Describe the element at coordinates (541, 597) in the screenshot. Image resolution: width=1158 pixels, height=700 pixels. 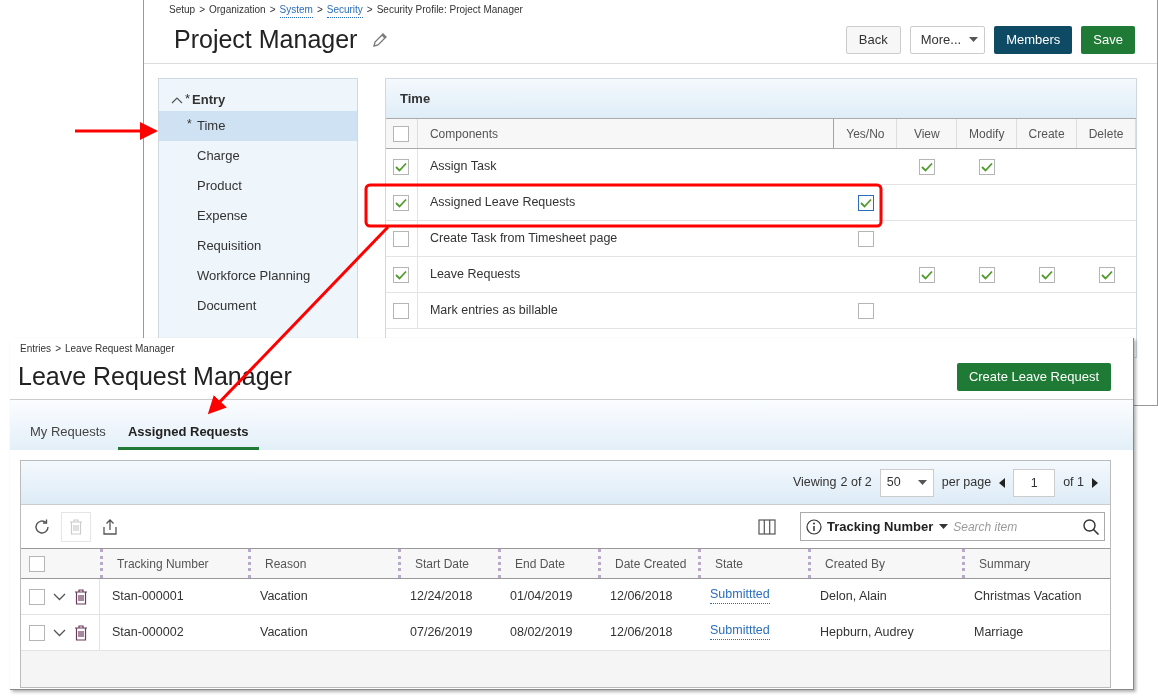
I see `table-cell-text: 01/04/2019` at that location.